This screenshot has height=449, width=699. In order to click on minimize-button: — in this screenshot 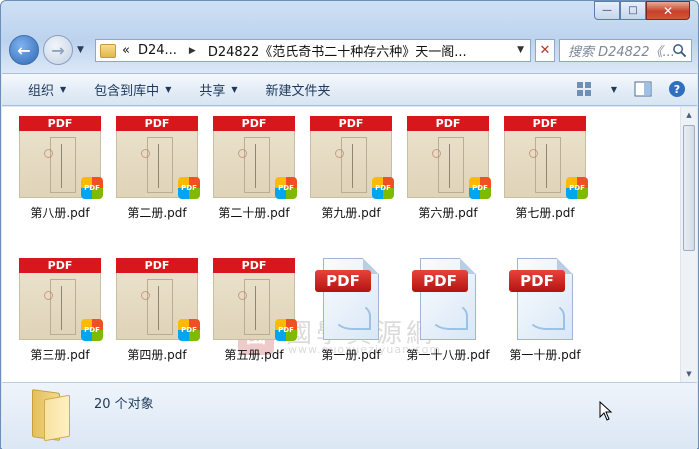, I will do `click(607, 10)`.